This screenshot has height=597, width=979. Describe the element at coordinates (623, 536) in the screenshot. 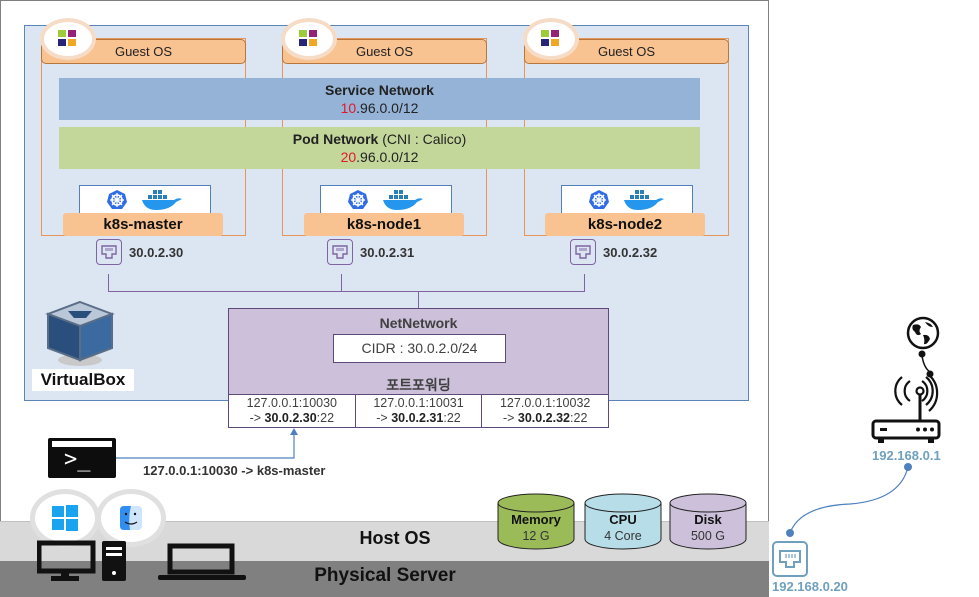

I see `resource-value: 4 Core` at that location.